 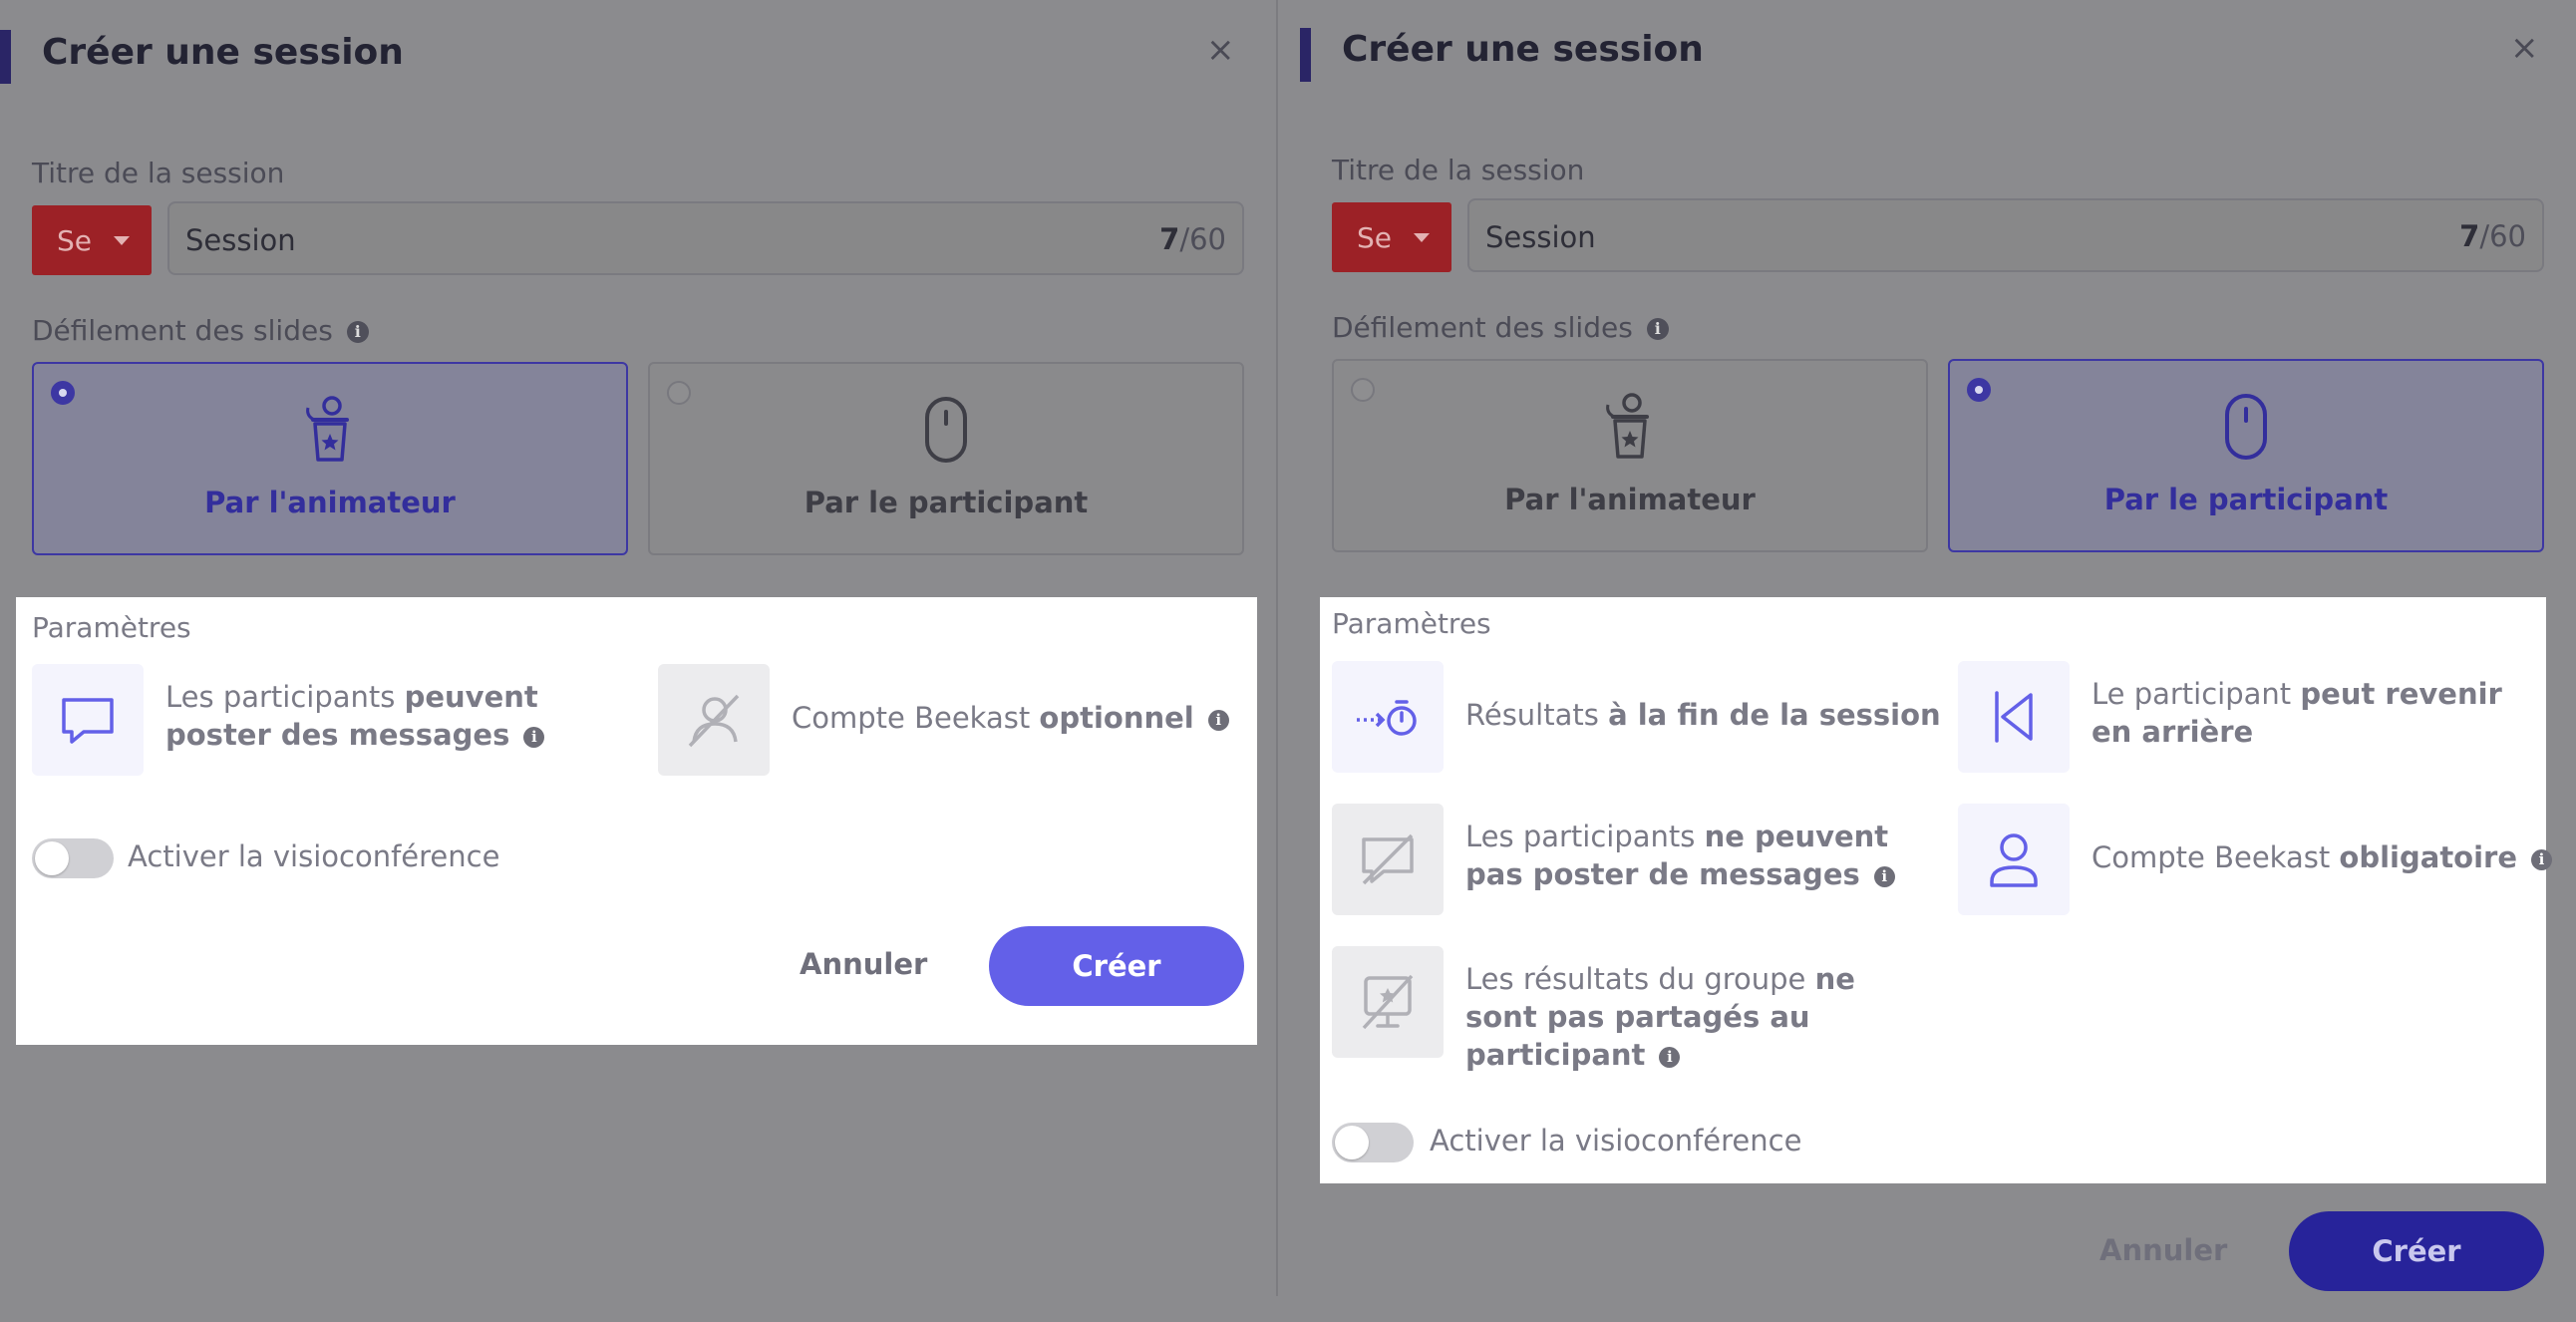 I want to click on setting-account: Compte Beekast obligatoire i, so click(x=2255, y=859).